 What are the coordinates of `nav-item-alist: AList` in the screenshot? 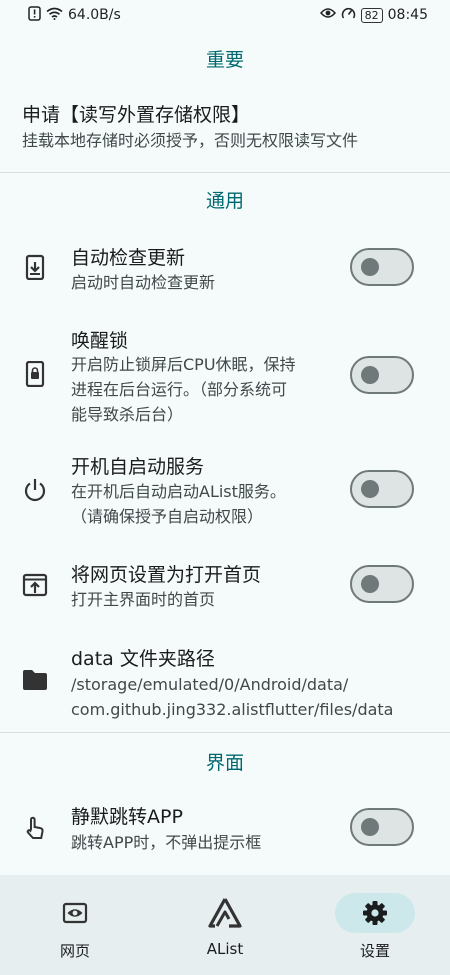 It's located at (225, 925).